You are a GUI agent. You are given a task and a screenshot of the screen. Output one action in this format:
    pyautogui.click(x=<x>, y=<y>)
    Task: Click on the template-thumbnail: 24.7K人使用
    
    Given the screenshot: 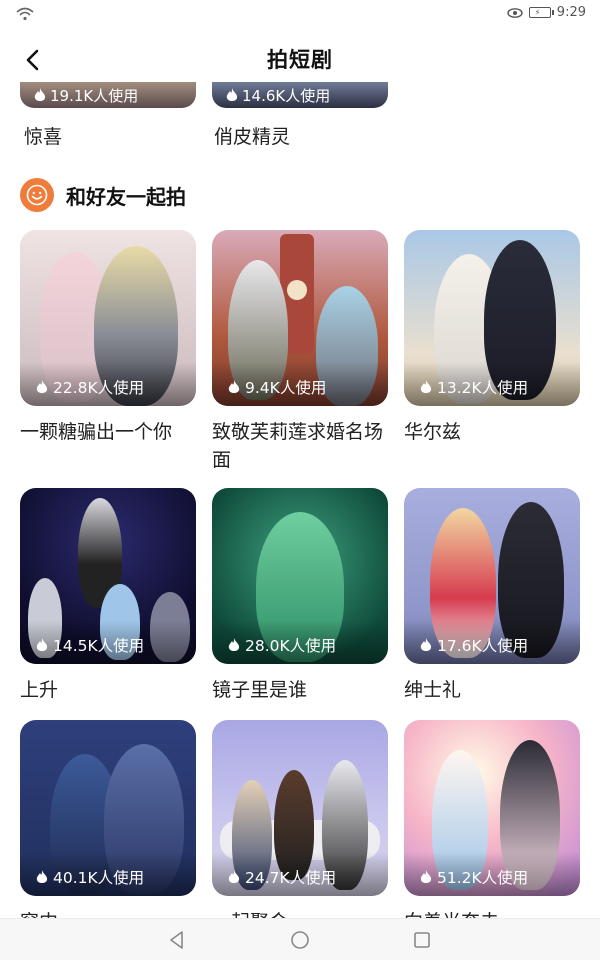 What is the action you would take?
    pyautogui.click(x=300, y=808)
    